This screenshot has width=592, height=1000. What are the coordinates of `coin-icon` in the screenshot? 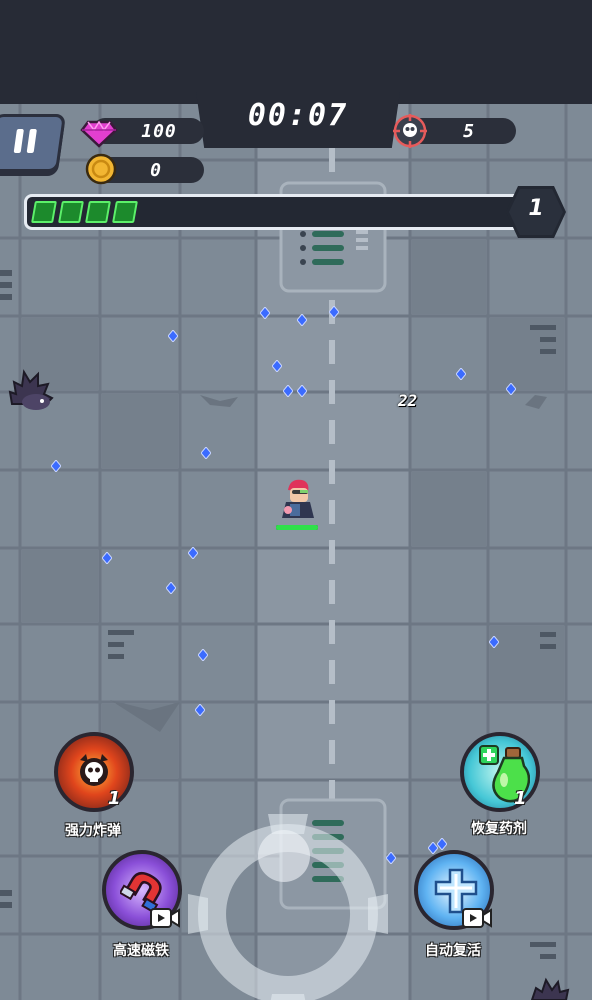 It's located at (101, 169).